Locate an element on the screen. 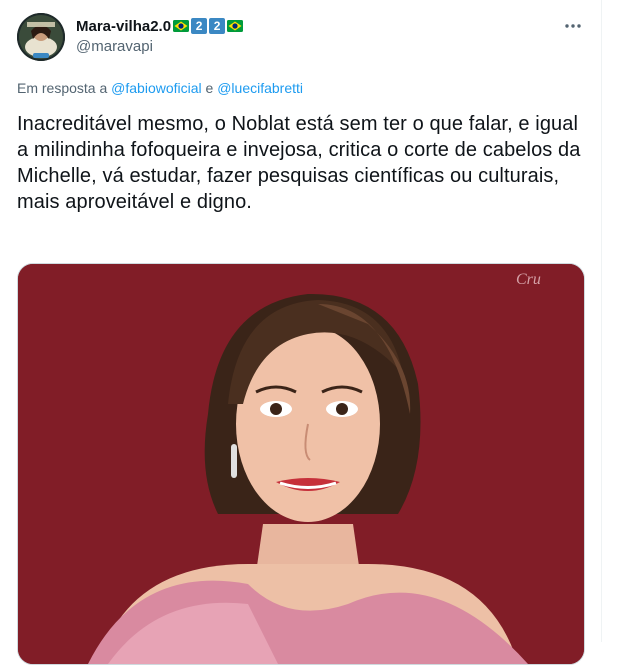  mention-link: @fabiowoficial is located at coordinates (156, 88).